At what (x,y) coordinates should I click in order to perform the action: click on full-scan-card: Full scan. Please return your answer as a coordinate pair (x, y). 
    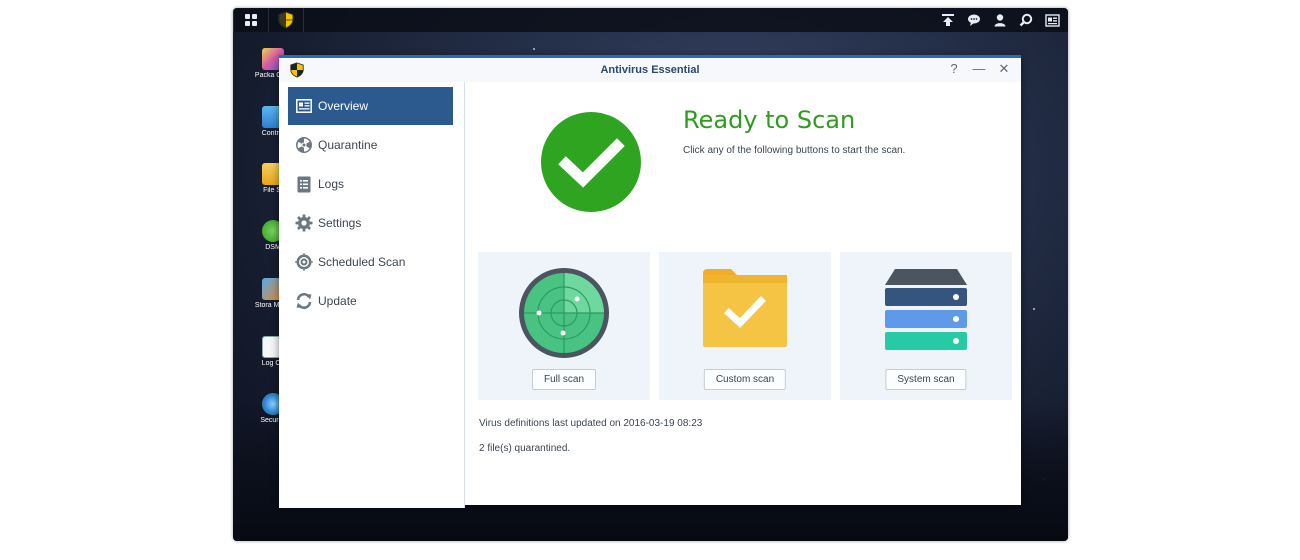
    Looking at the image, I should click on (564, 326).